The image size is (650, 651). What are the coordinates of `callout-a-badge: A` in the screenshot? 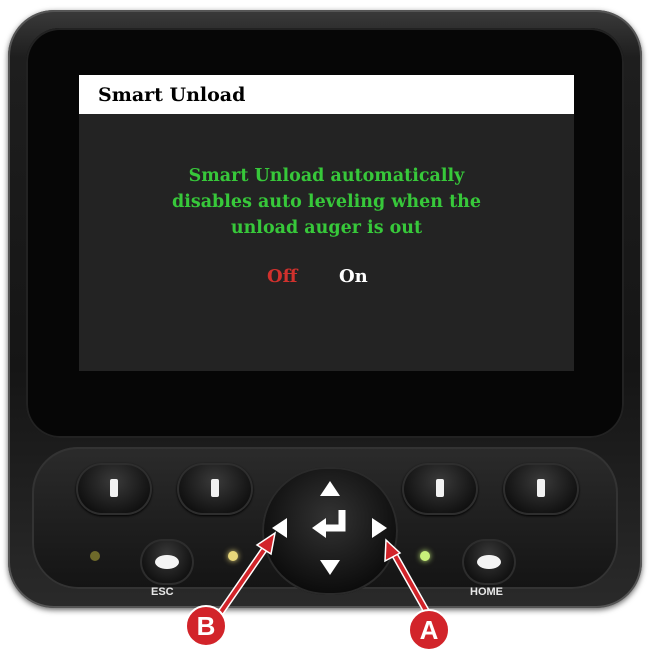 It's located at (429, 630).